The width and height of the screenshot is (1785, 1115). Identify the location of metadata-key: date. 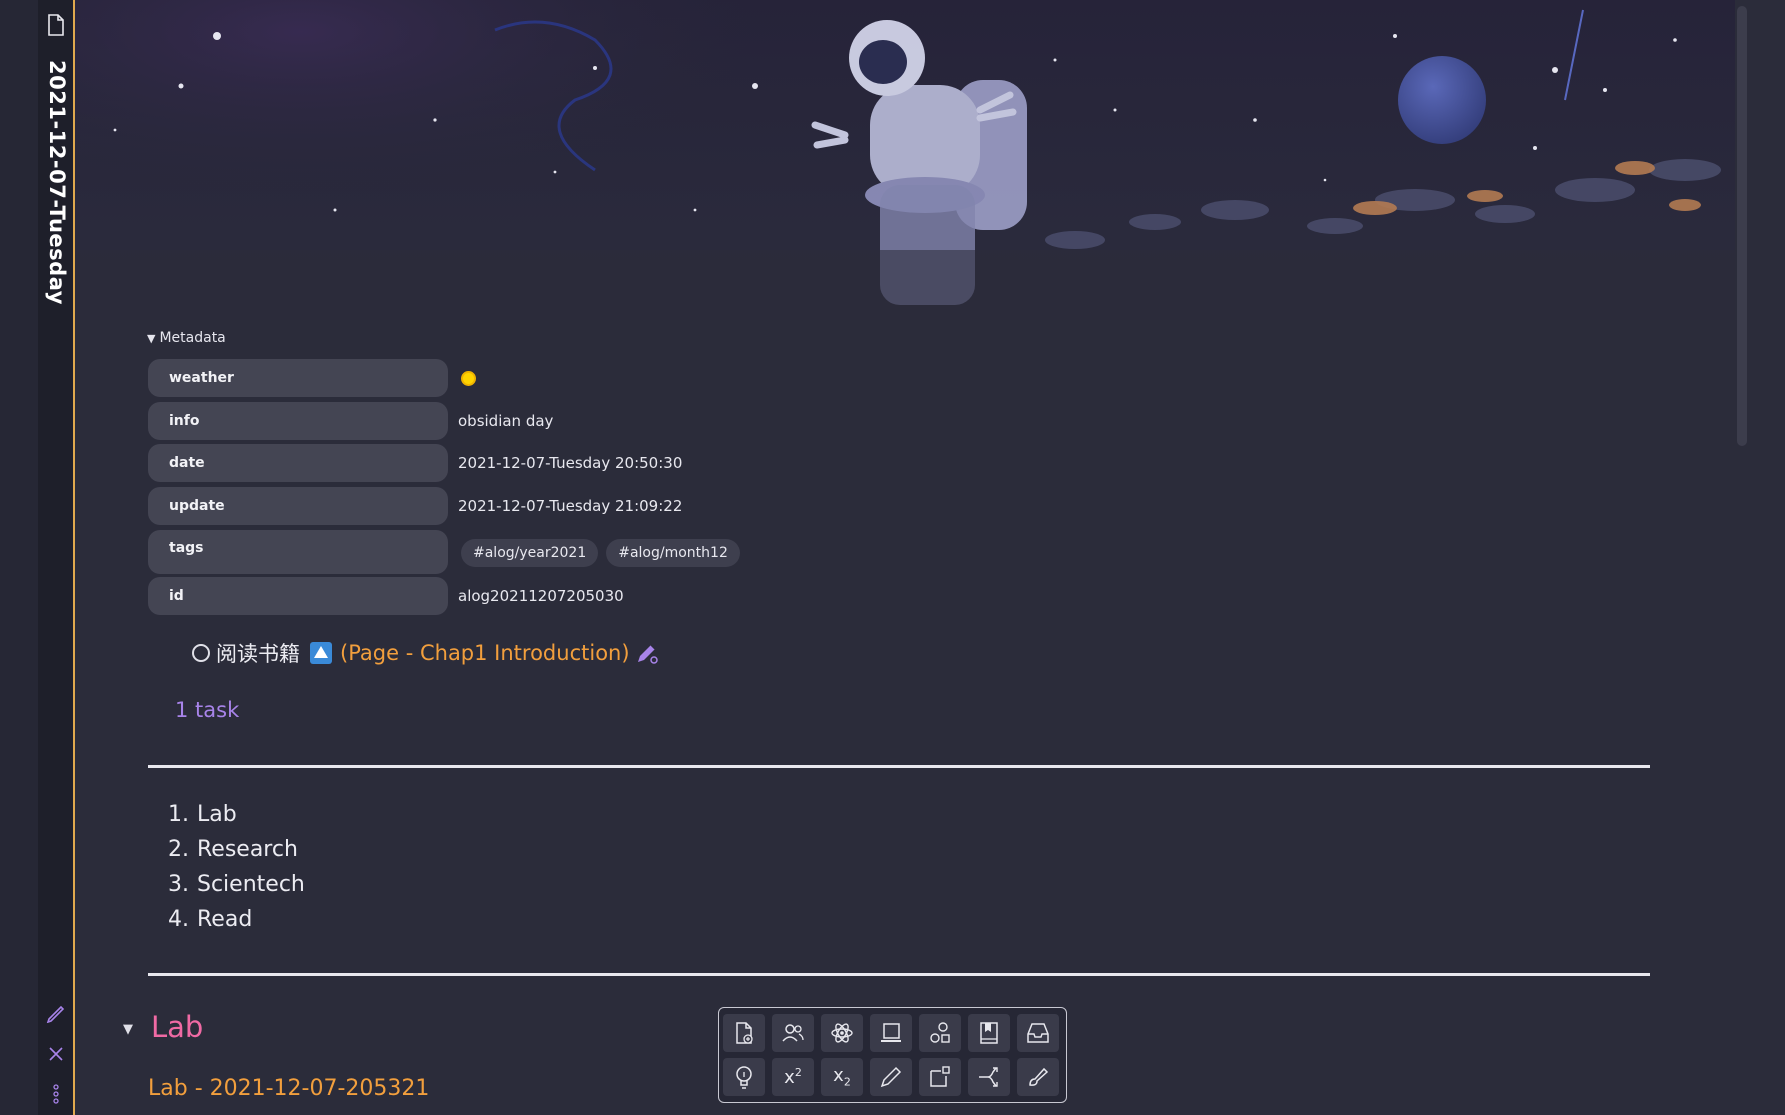
(298, 463).